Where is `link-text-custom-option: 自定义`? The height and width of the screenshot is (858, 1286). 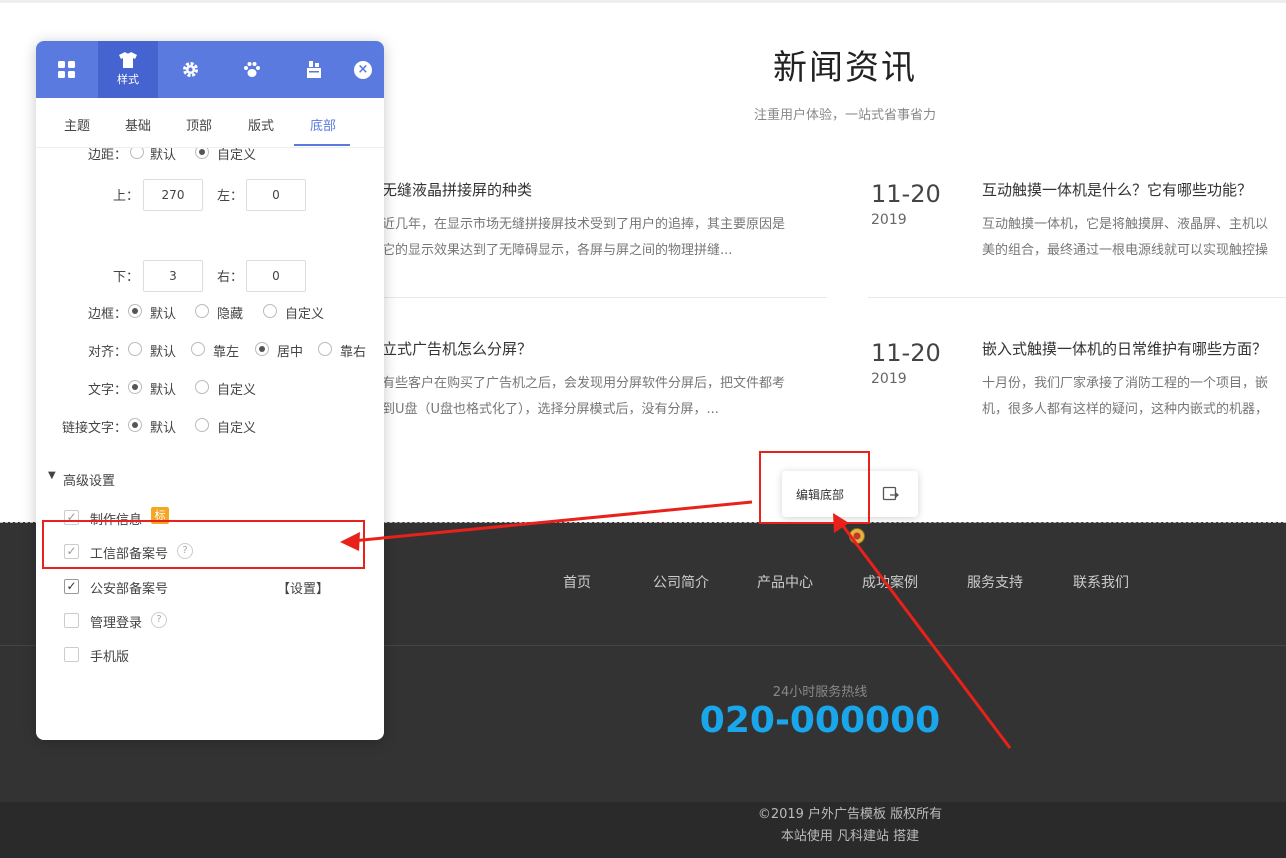 link-text-custom-option: 自定义 is located at coordinates (237, 428).